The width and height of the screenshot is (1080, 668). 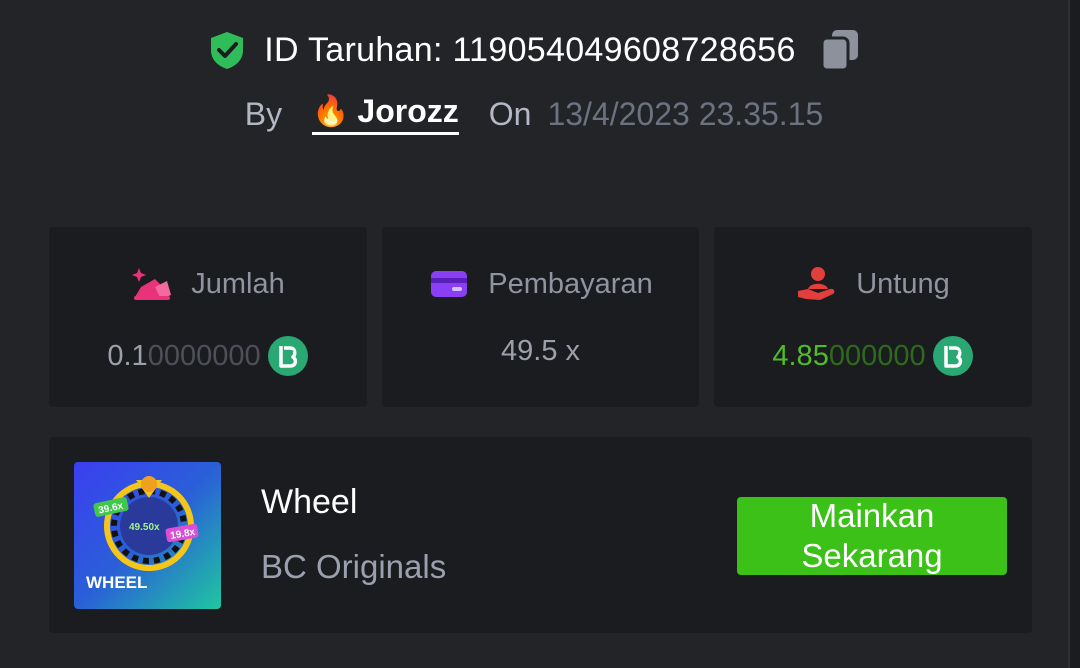 I want to click on wheel-game-art: 39.6x 49.50x 19.8x WHEEL, so click(x=147, y=535).